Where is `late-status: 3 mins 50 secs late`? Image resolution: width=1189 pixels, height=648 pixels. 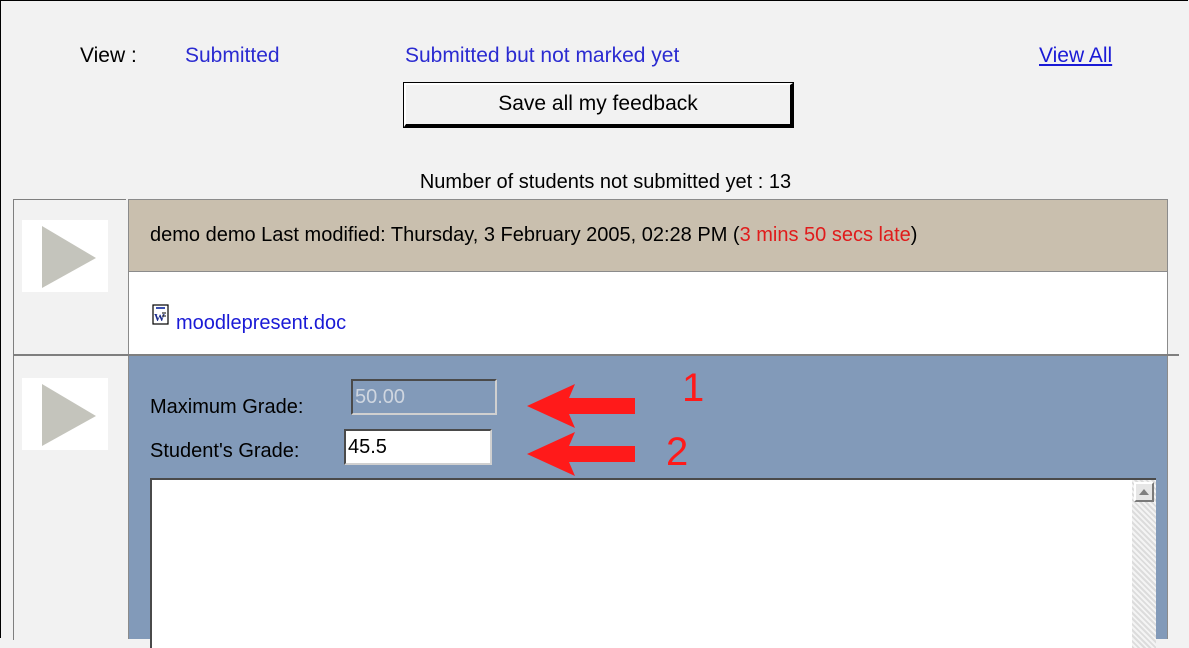 late-status: 3 mins 50 secs late is located at coordinates (825, 235).